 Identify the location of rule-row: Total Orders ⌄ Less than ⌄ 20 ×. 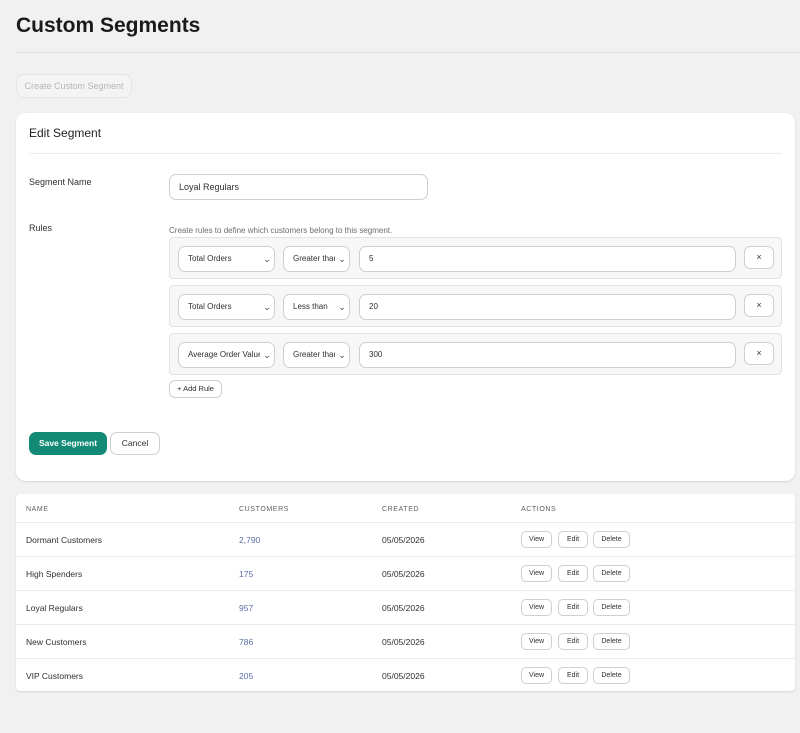
(475, 306).